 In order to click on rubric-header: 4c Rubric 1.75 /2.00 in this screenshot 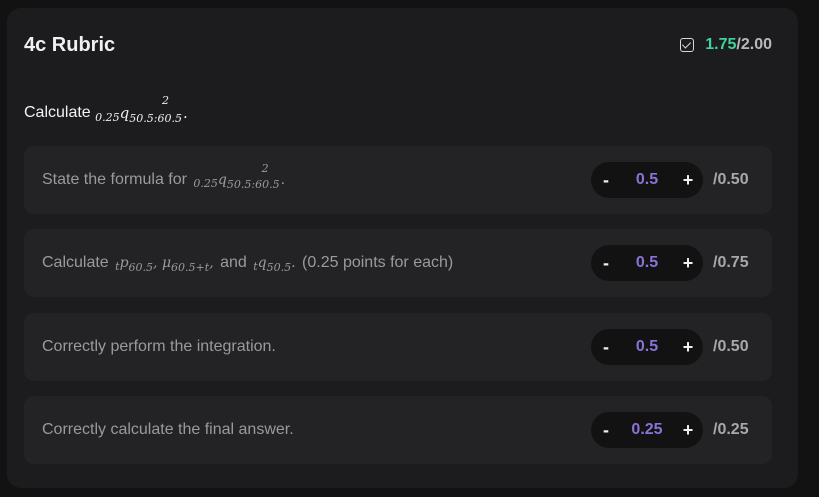, I will do `click(398, 45)`.